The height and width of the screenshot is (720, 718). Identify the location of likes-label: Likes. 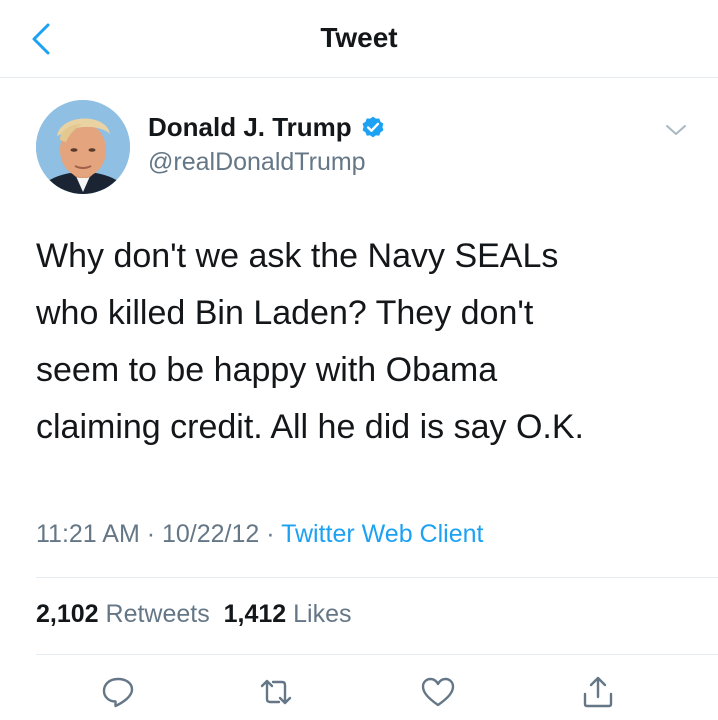
(322, 614).